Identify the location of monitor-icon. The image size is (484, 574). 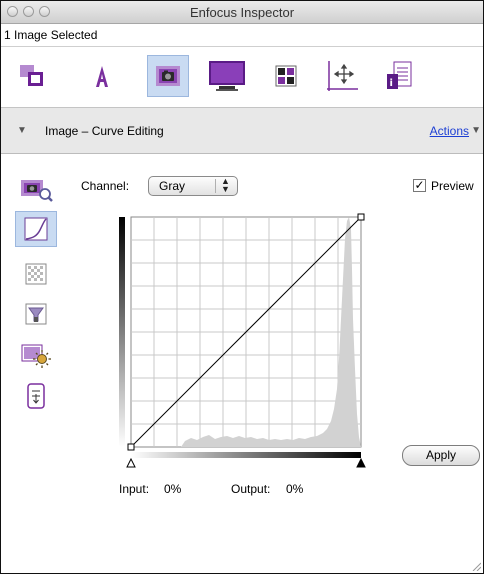
(227, 76).